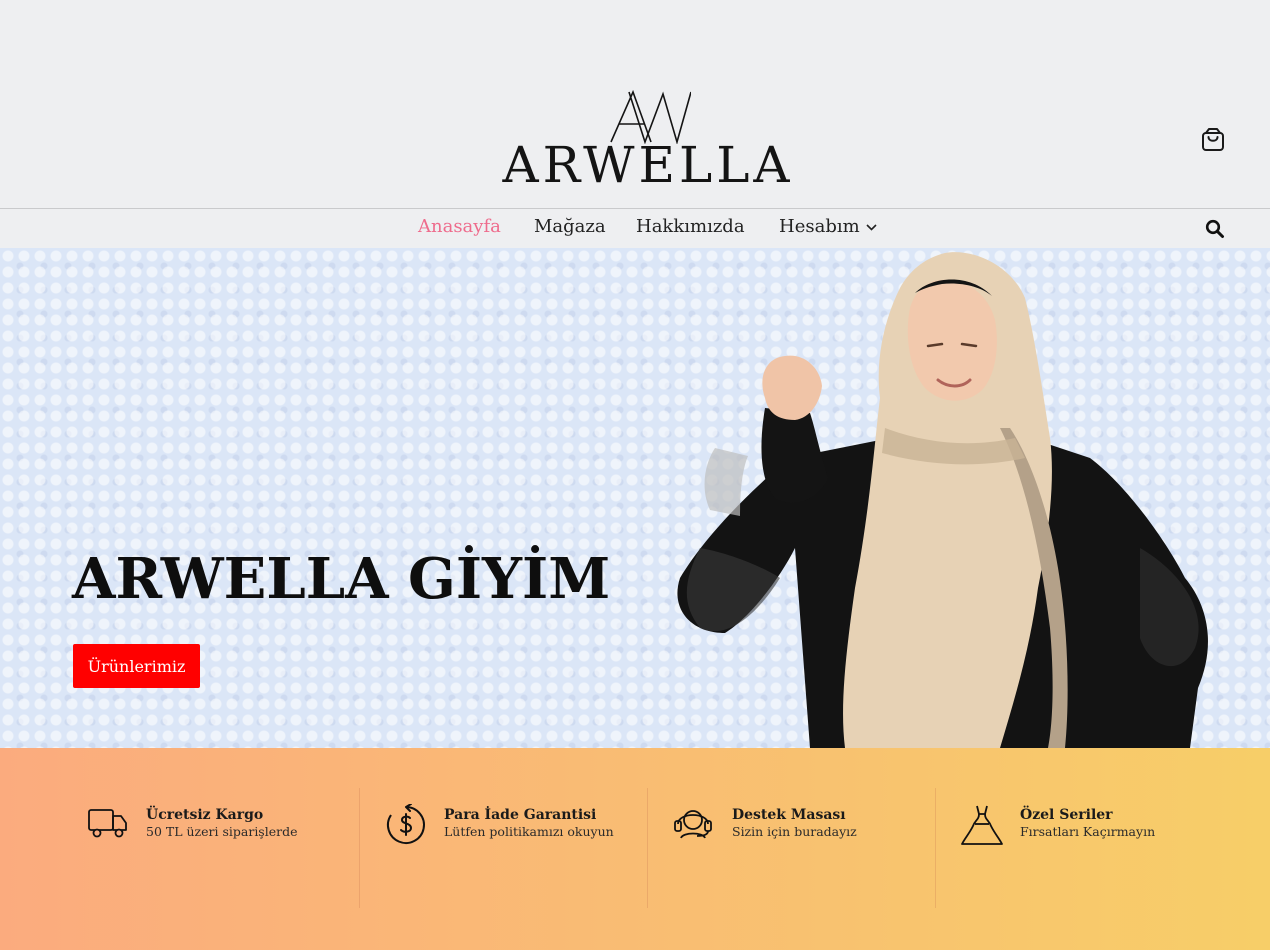 Image resolution: width=1270 pixels, height=950 pixels. Describe the element at coordinates (217, 848) in the screenshot. I see `feature-free-shipping: Ücretsiz Kargo 50 TL üzeri siparişlerde` at that location.